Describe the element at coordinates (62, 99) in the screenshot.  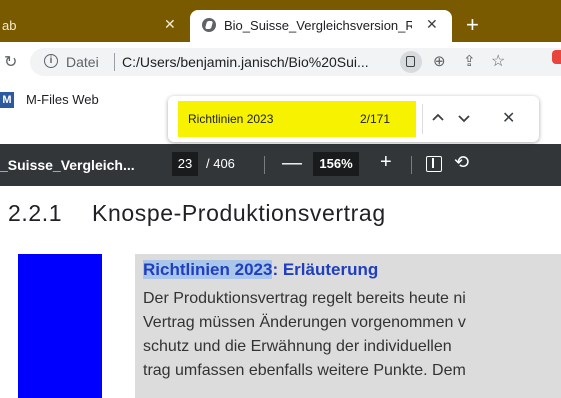
I see `bookmark-m-files-web: M-Files Web` at that location.